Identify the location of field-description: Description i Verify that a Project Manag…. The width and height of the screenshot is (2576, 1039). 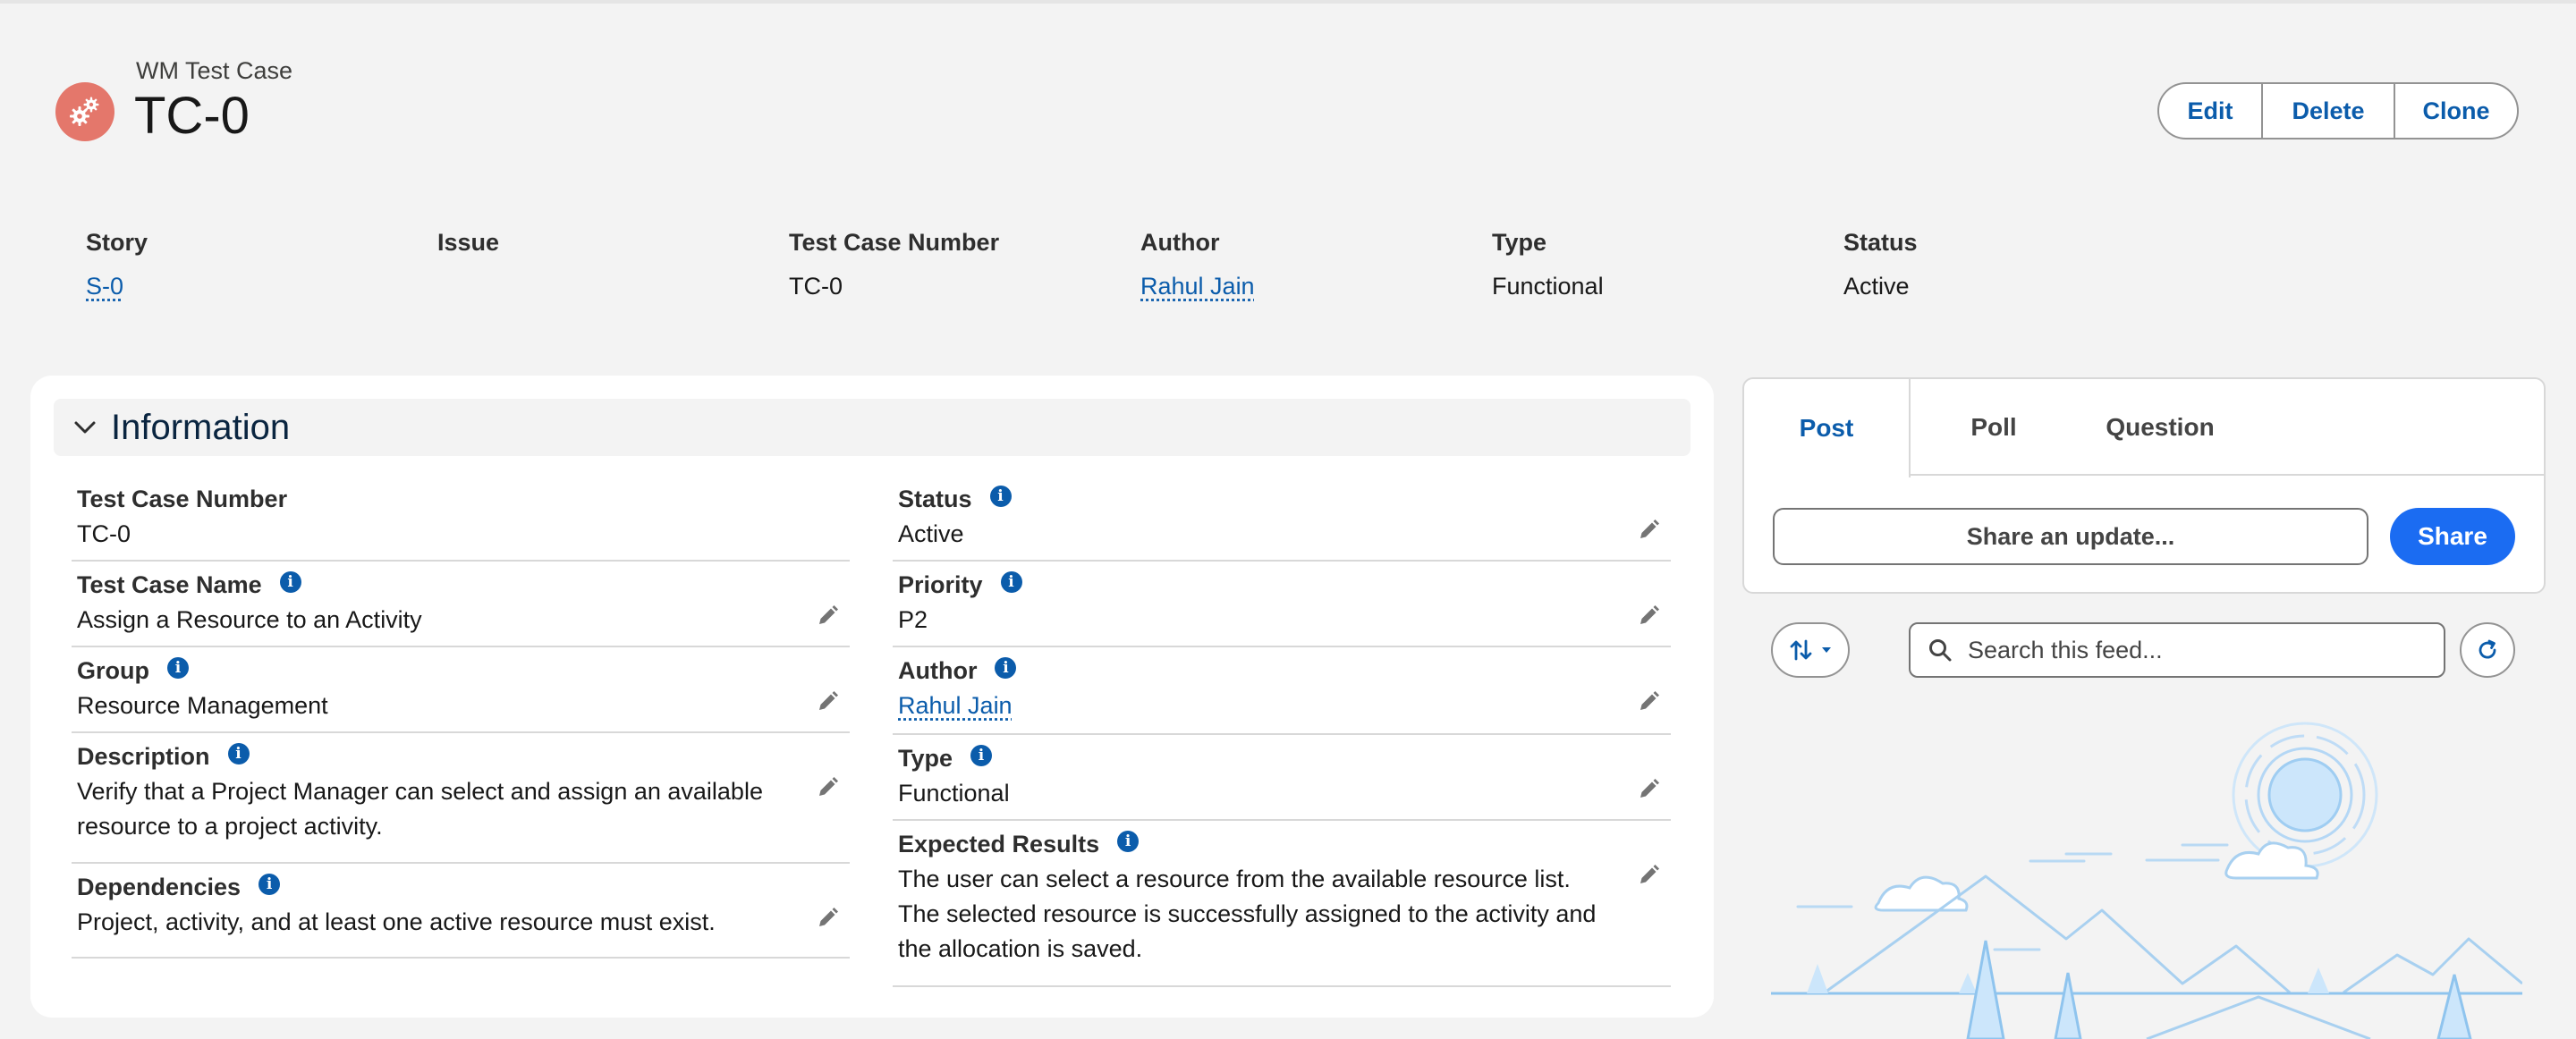
(461, 798).